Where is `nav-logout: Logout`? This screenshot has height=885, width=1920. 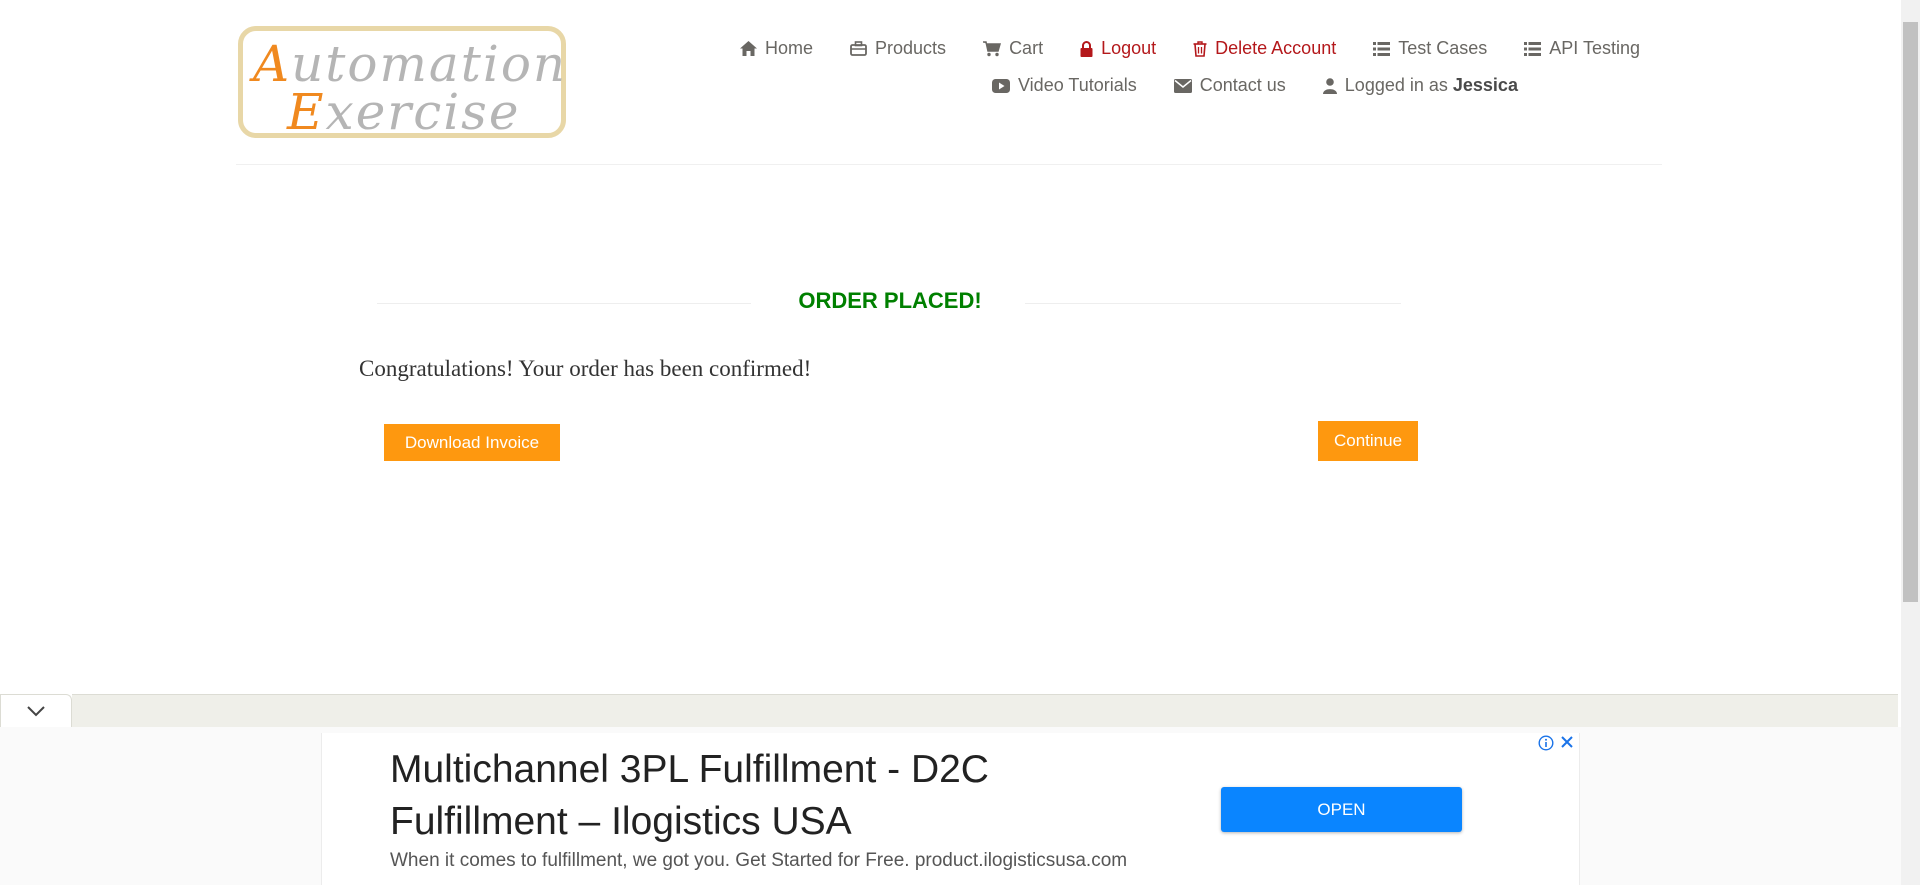
nav-logout: Logout is located at coordinates (1118, 48).